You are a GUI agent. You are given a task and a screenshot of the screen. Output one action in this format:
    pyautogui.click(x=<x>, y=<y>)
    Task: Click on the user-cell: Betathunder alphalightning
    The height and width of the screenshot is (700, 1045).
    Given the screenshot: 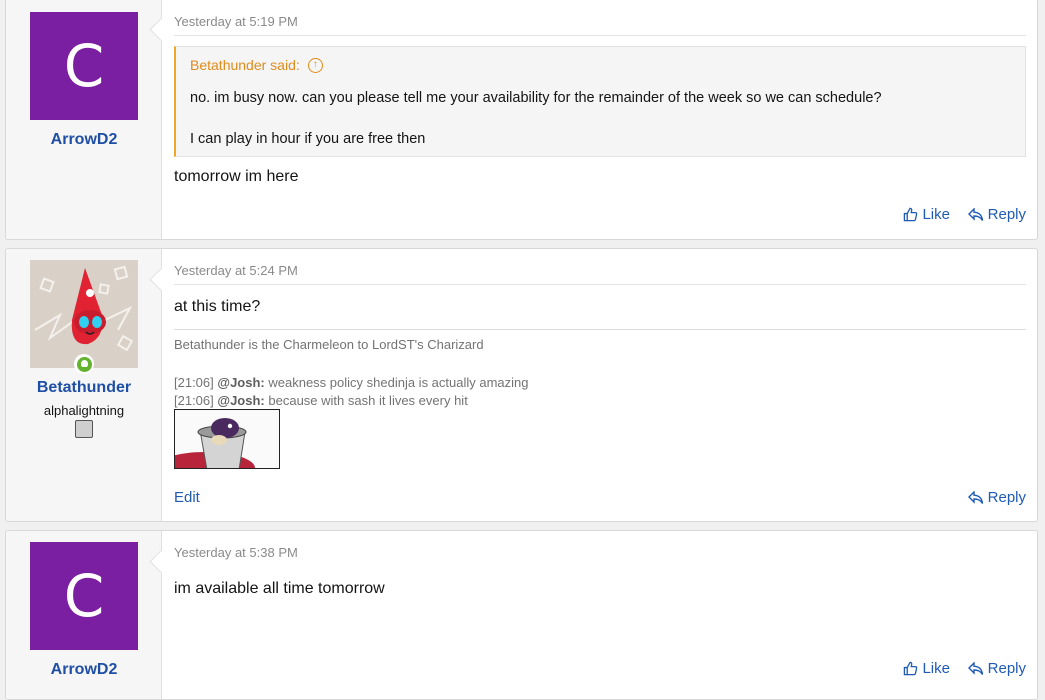 What is the action you would take?
    pyautogui.click(x=84, y=385)
    